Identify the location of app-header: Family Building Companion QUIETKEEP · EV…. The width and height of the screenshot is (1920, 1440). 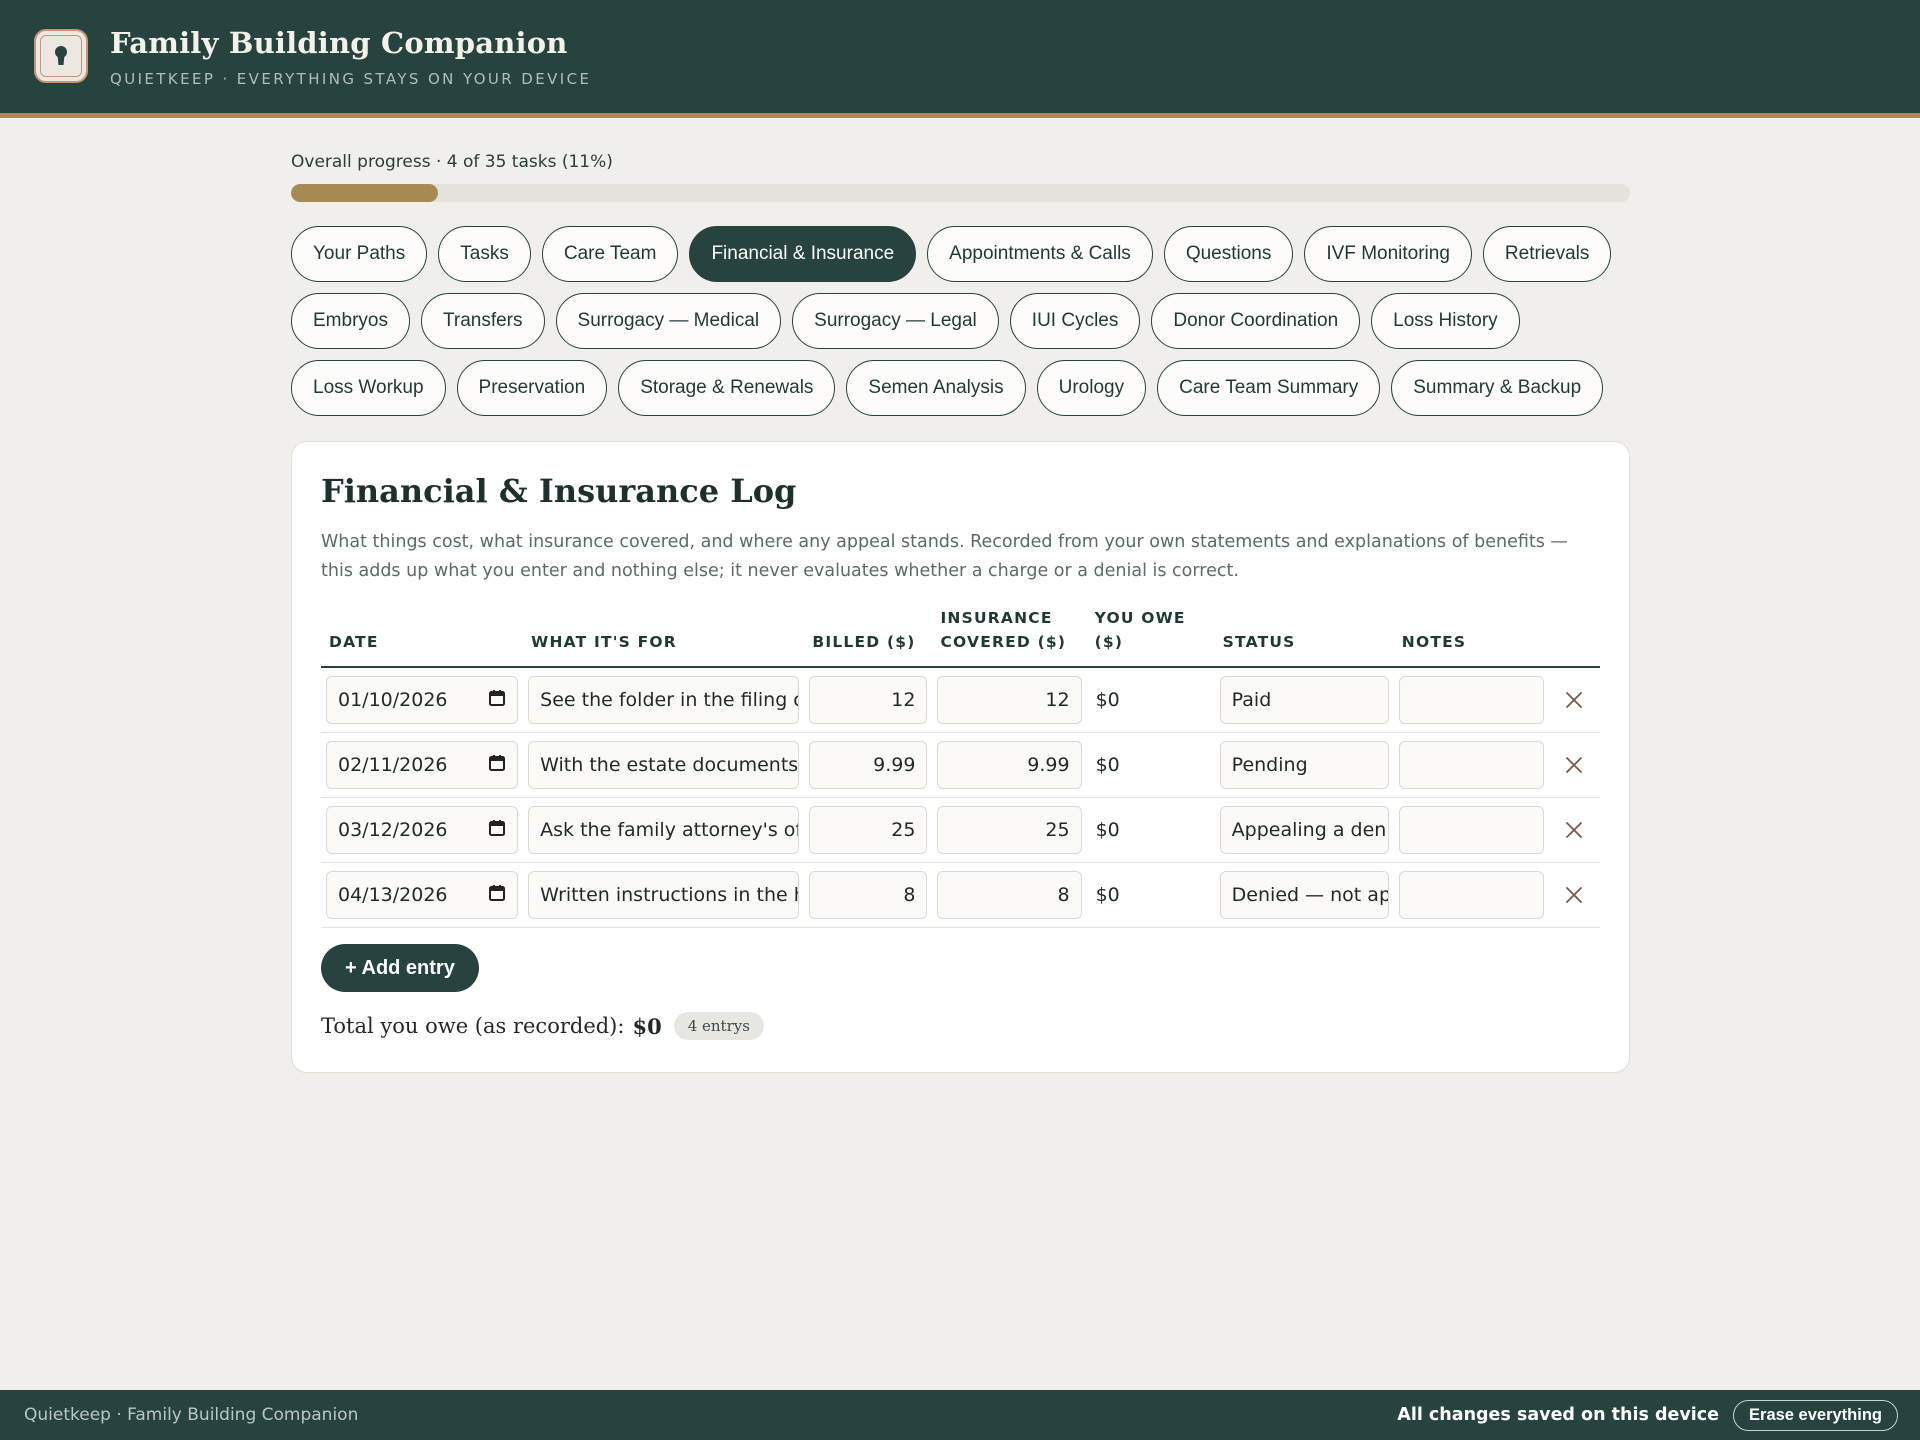
(960, 59).